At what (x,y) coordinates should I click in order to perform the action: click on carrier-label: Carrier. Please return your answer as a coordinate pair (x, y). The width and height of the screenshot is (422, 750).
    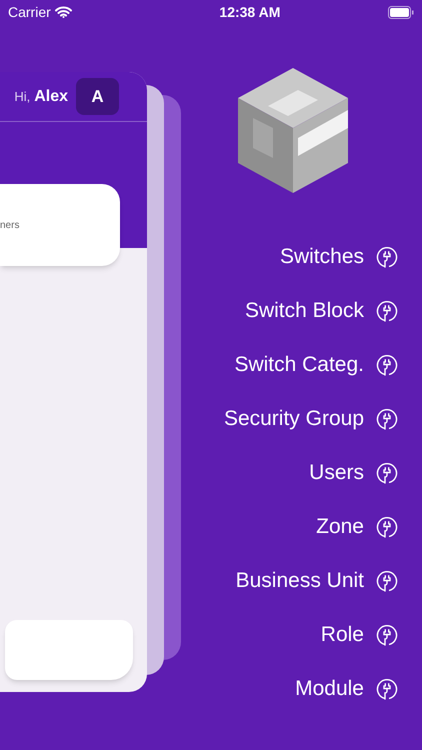
    Looking at the image, I should click on (29, 12).